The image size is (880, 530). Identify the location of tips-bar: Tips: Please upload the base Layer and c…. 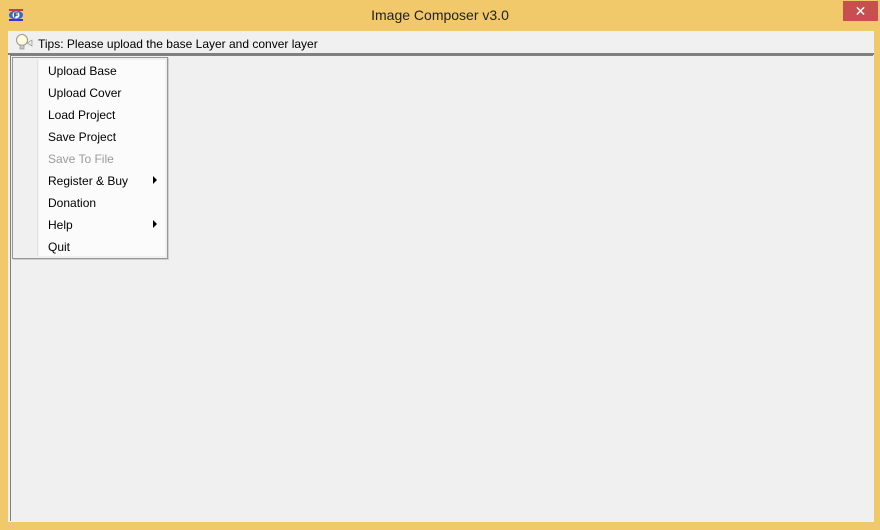
(441, 43).